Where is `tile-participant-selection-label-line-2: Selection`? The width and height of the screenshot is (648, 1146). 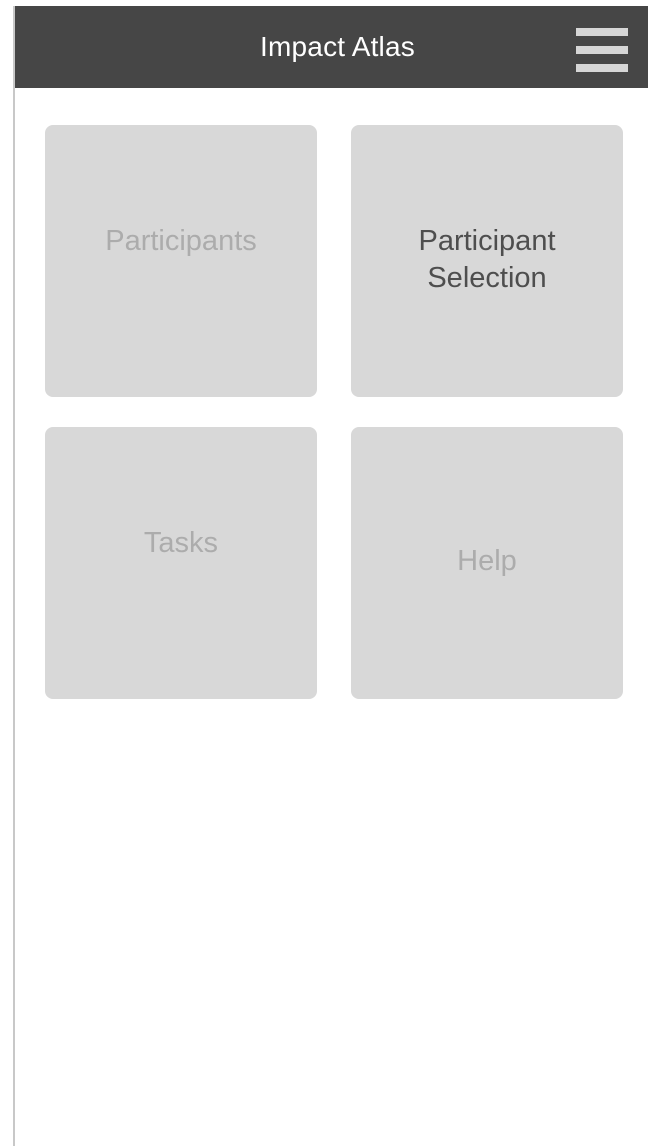 tile-participant-selection-label-line-2: Selection is located at coordinates (487, 278).